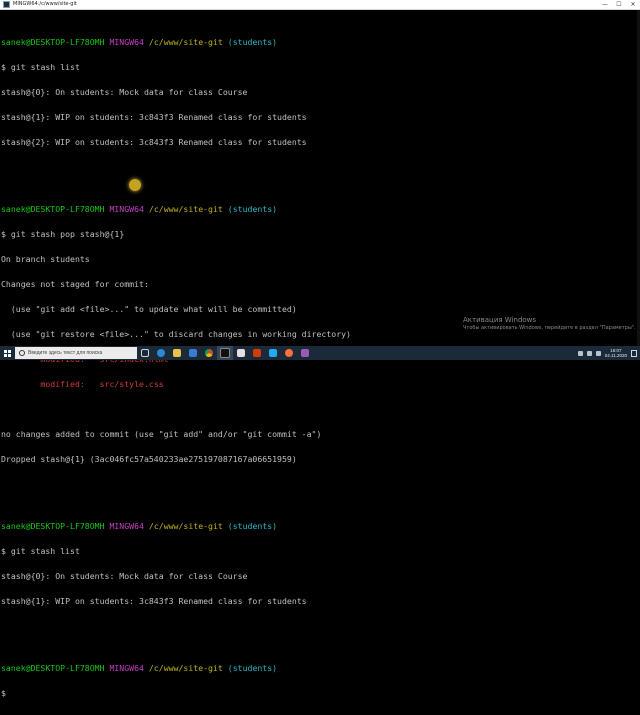 The height and width of the screenshot is (715, 640). Describe the element at coordinates (241, 353) in the screenshot. I see `mail-icon` at that location.